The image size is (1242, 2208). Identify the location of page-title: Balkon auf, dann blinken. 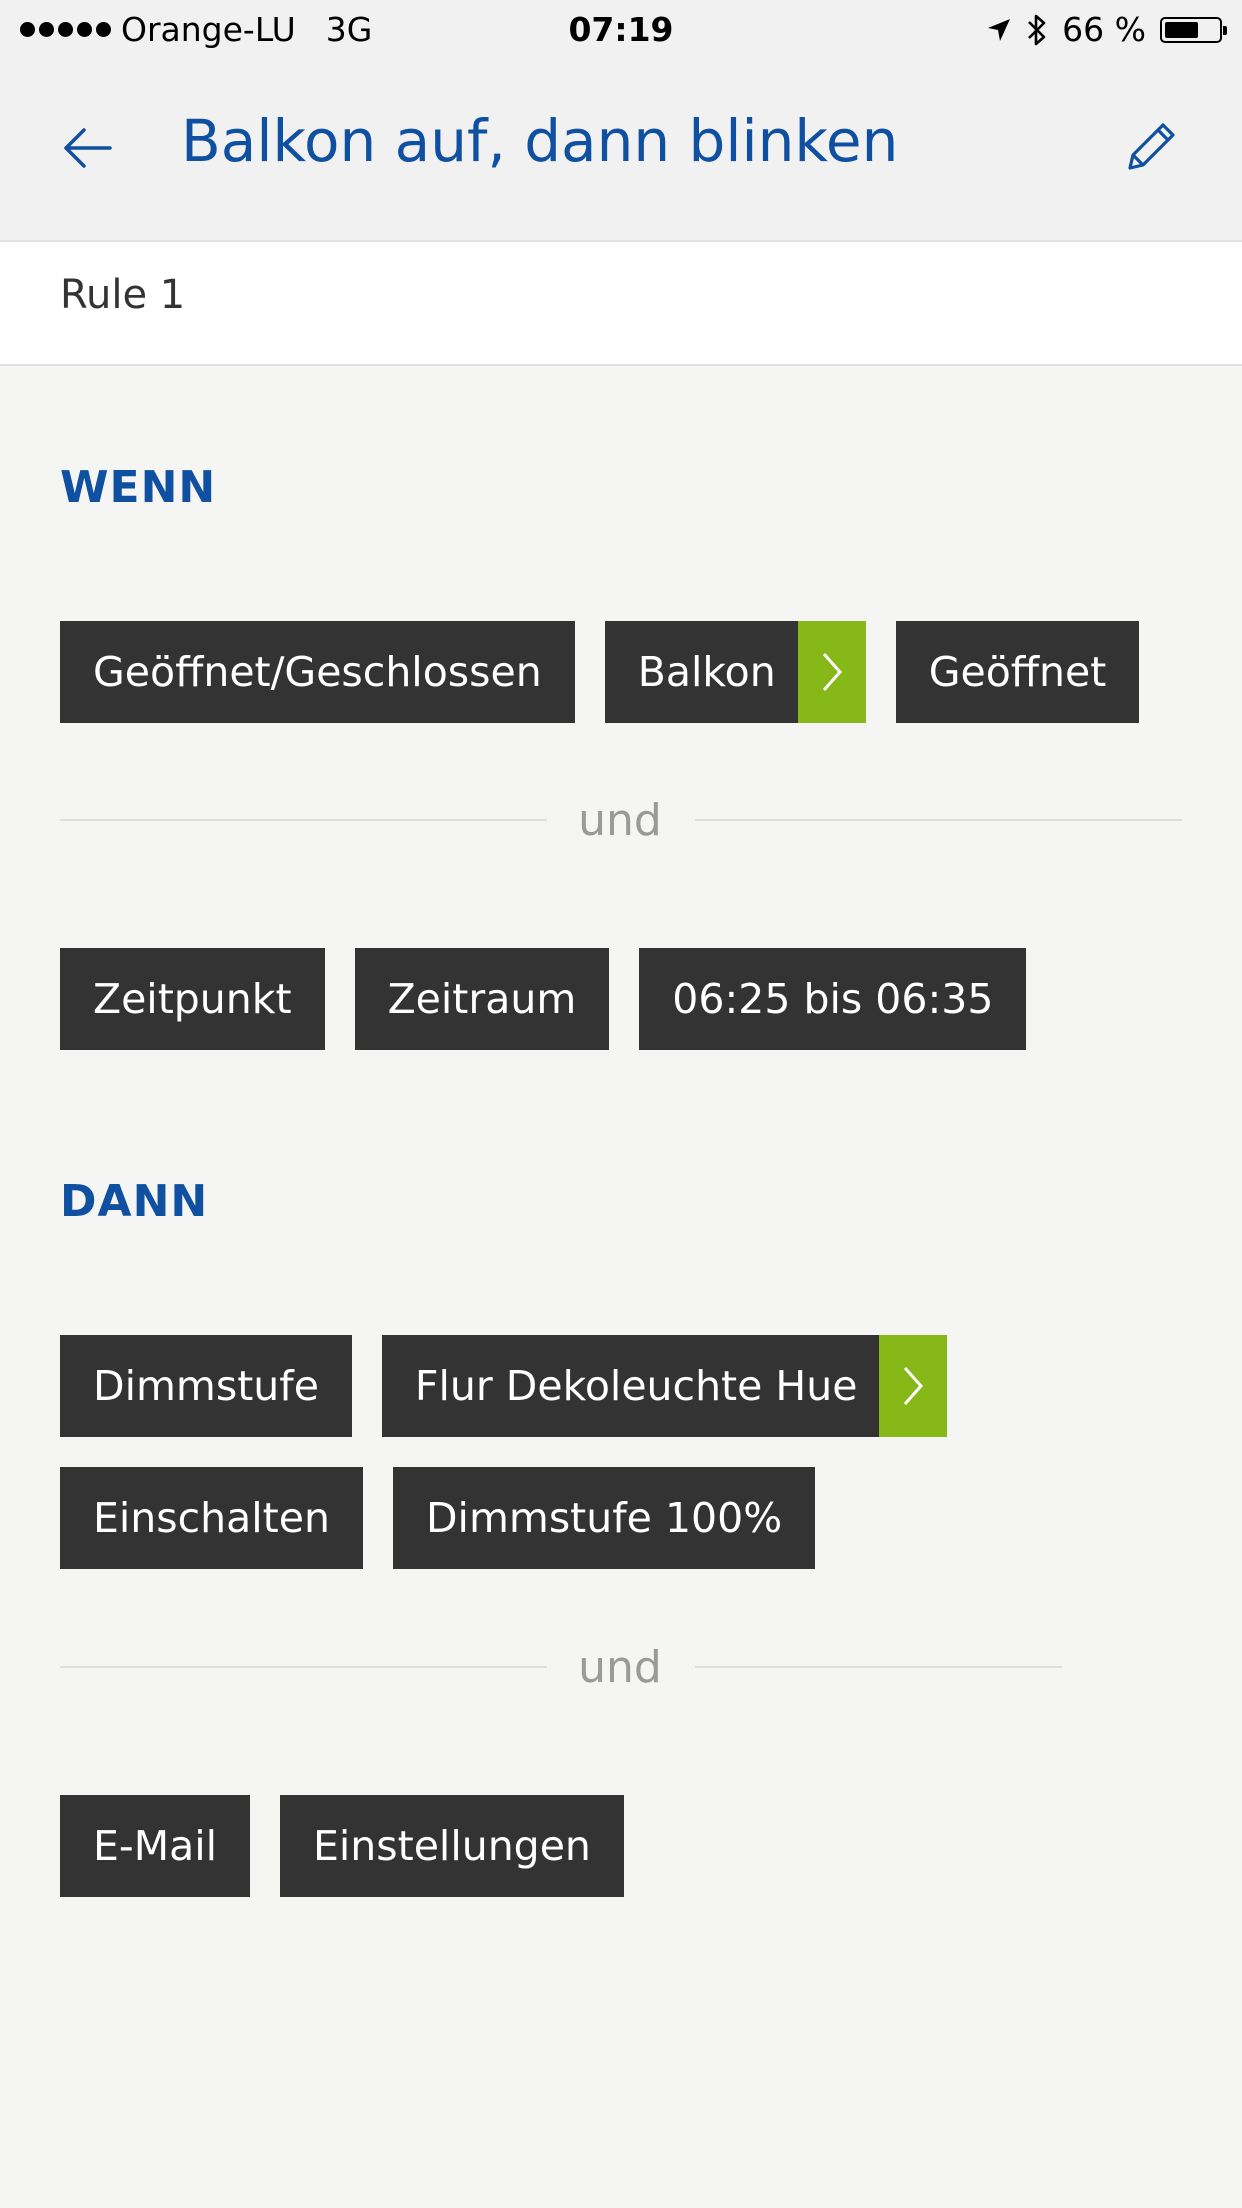
(540, 141).